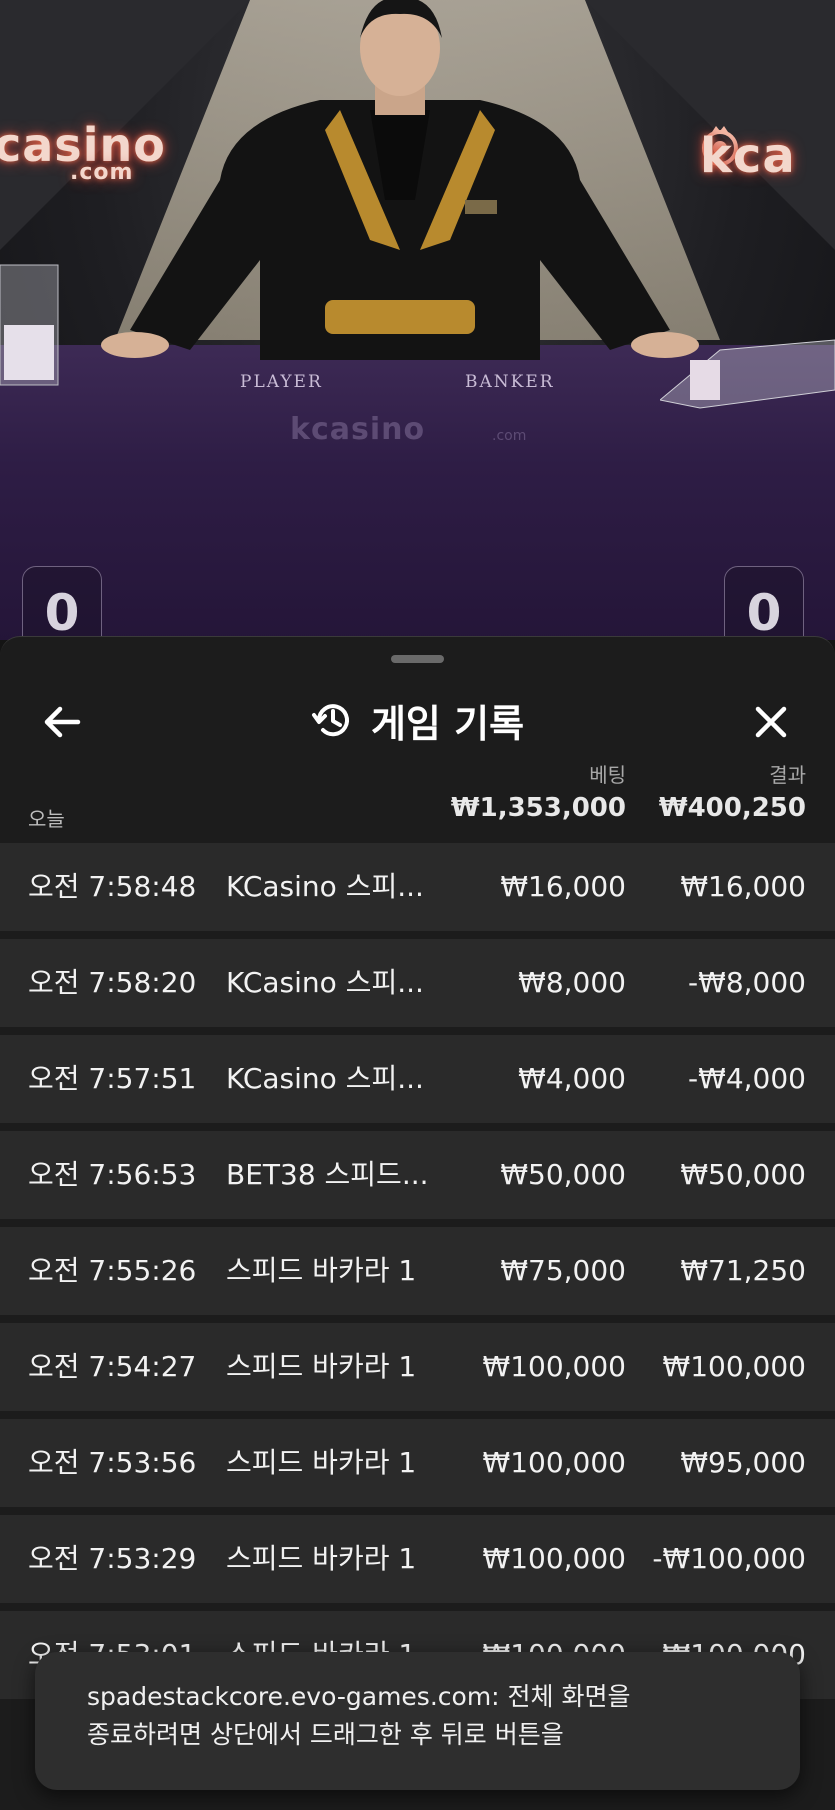 The height and width of the screenshot is (1810, 835). I want to click on row-result-amount: ₩50,000, so click(743, 1174).